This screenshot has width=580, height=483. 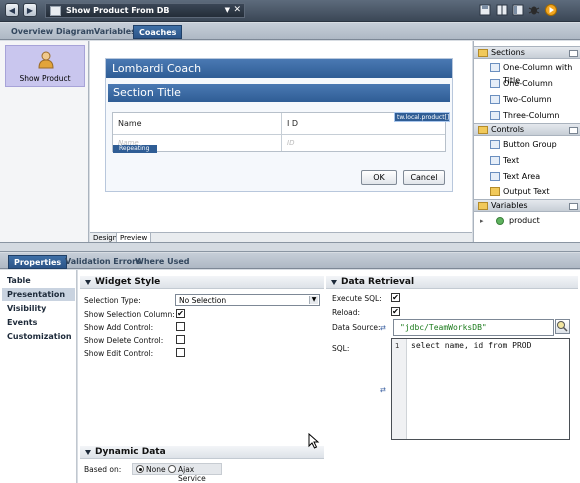 What do you see at coordinates (528, 83) in the screenshot?
I see `palette-item-label: One-Column` at bounding box center [528, 83].